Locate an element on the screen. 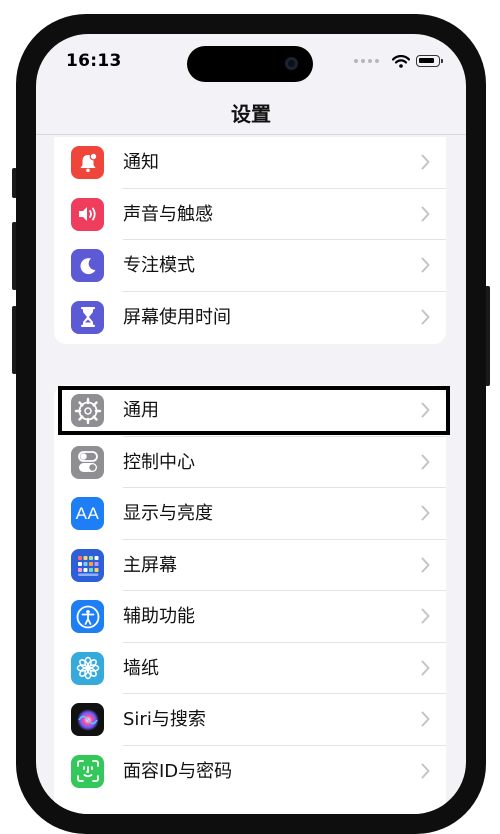 Image resolution: width=500 pixels, height=834 pixels. page-title: 设置 is located at coordinates (251, 114).